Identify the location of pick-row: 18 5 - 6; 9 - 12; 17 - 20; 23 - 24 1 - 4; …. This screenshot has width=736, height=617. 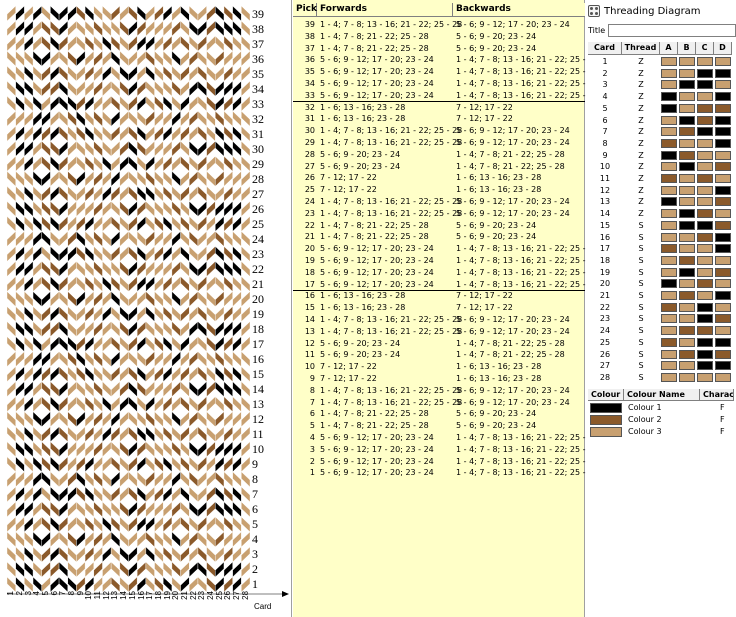
(445, 273).